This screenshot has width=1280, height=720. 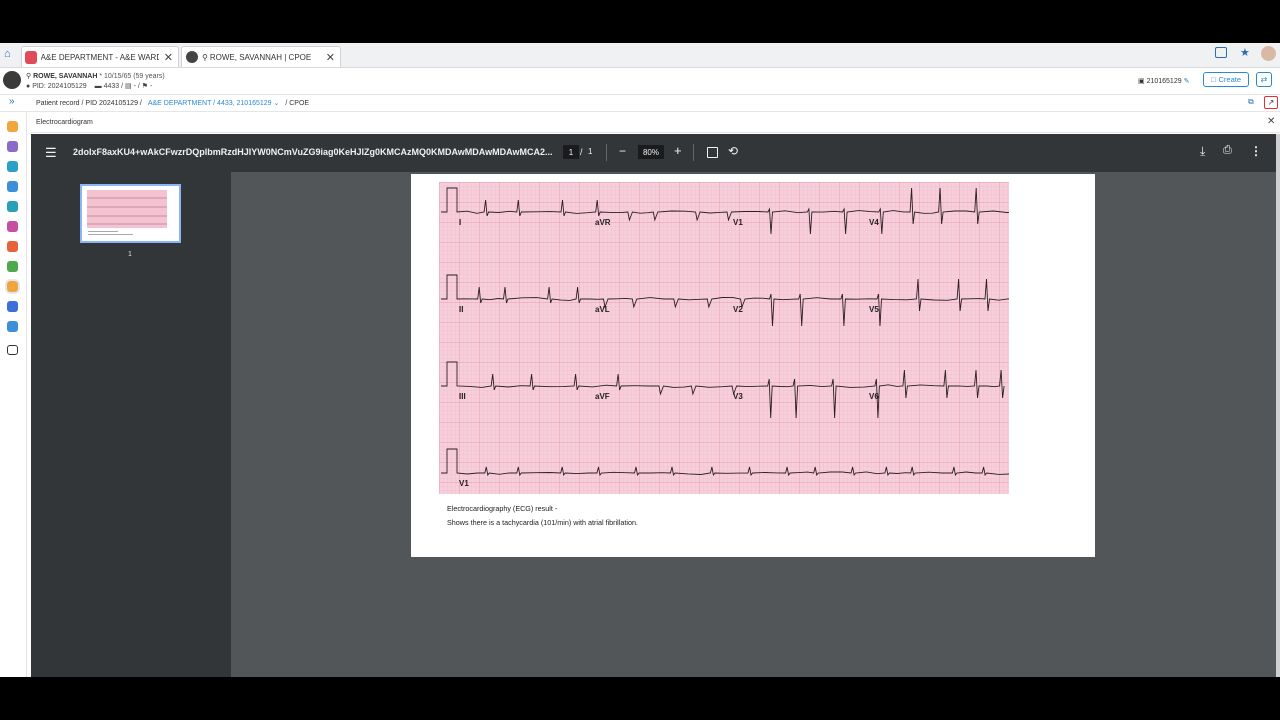 I want to click on module-icon-vitals, so click(x=12, y=246).